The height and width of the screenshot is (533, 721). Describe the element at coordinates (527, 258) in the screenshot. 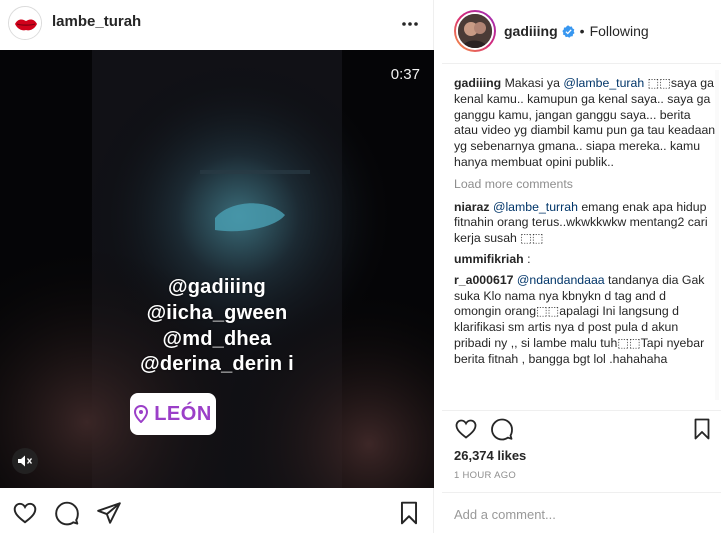

I see `comment-text: :` at that location.